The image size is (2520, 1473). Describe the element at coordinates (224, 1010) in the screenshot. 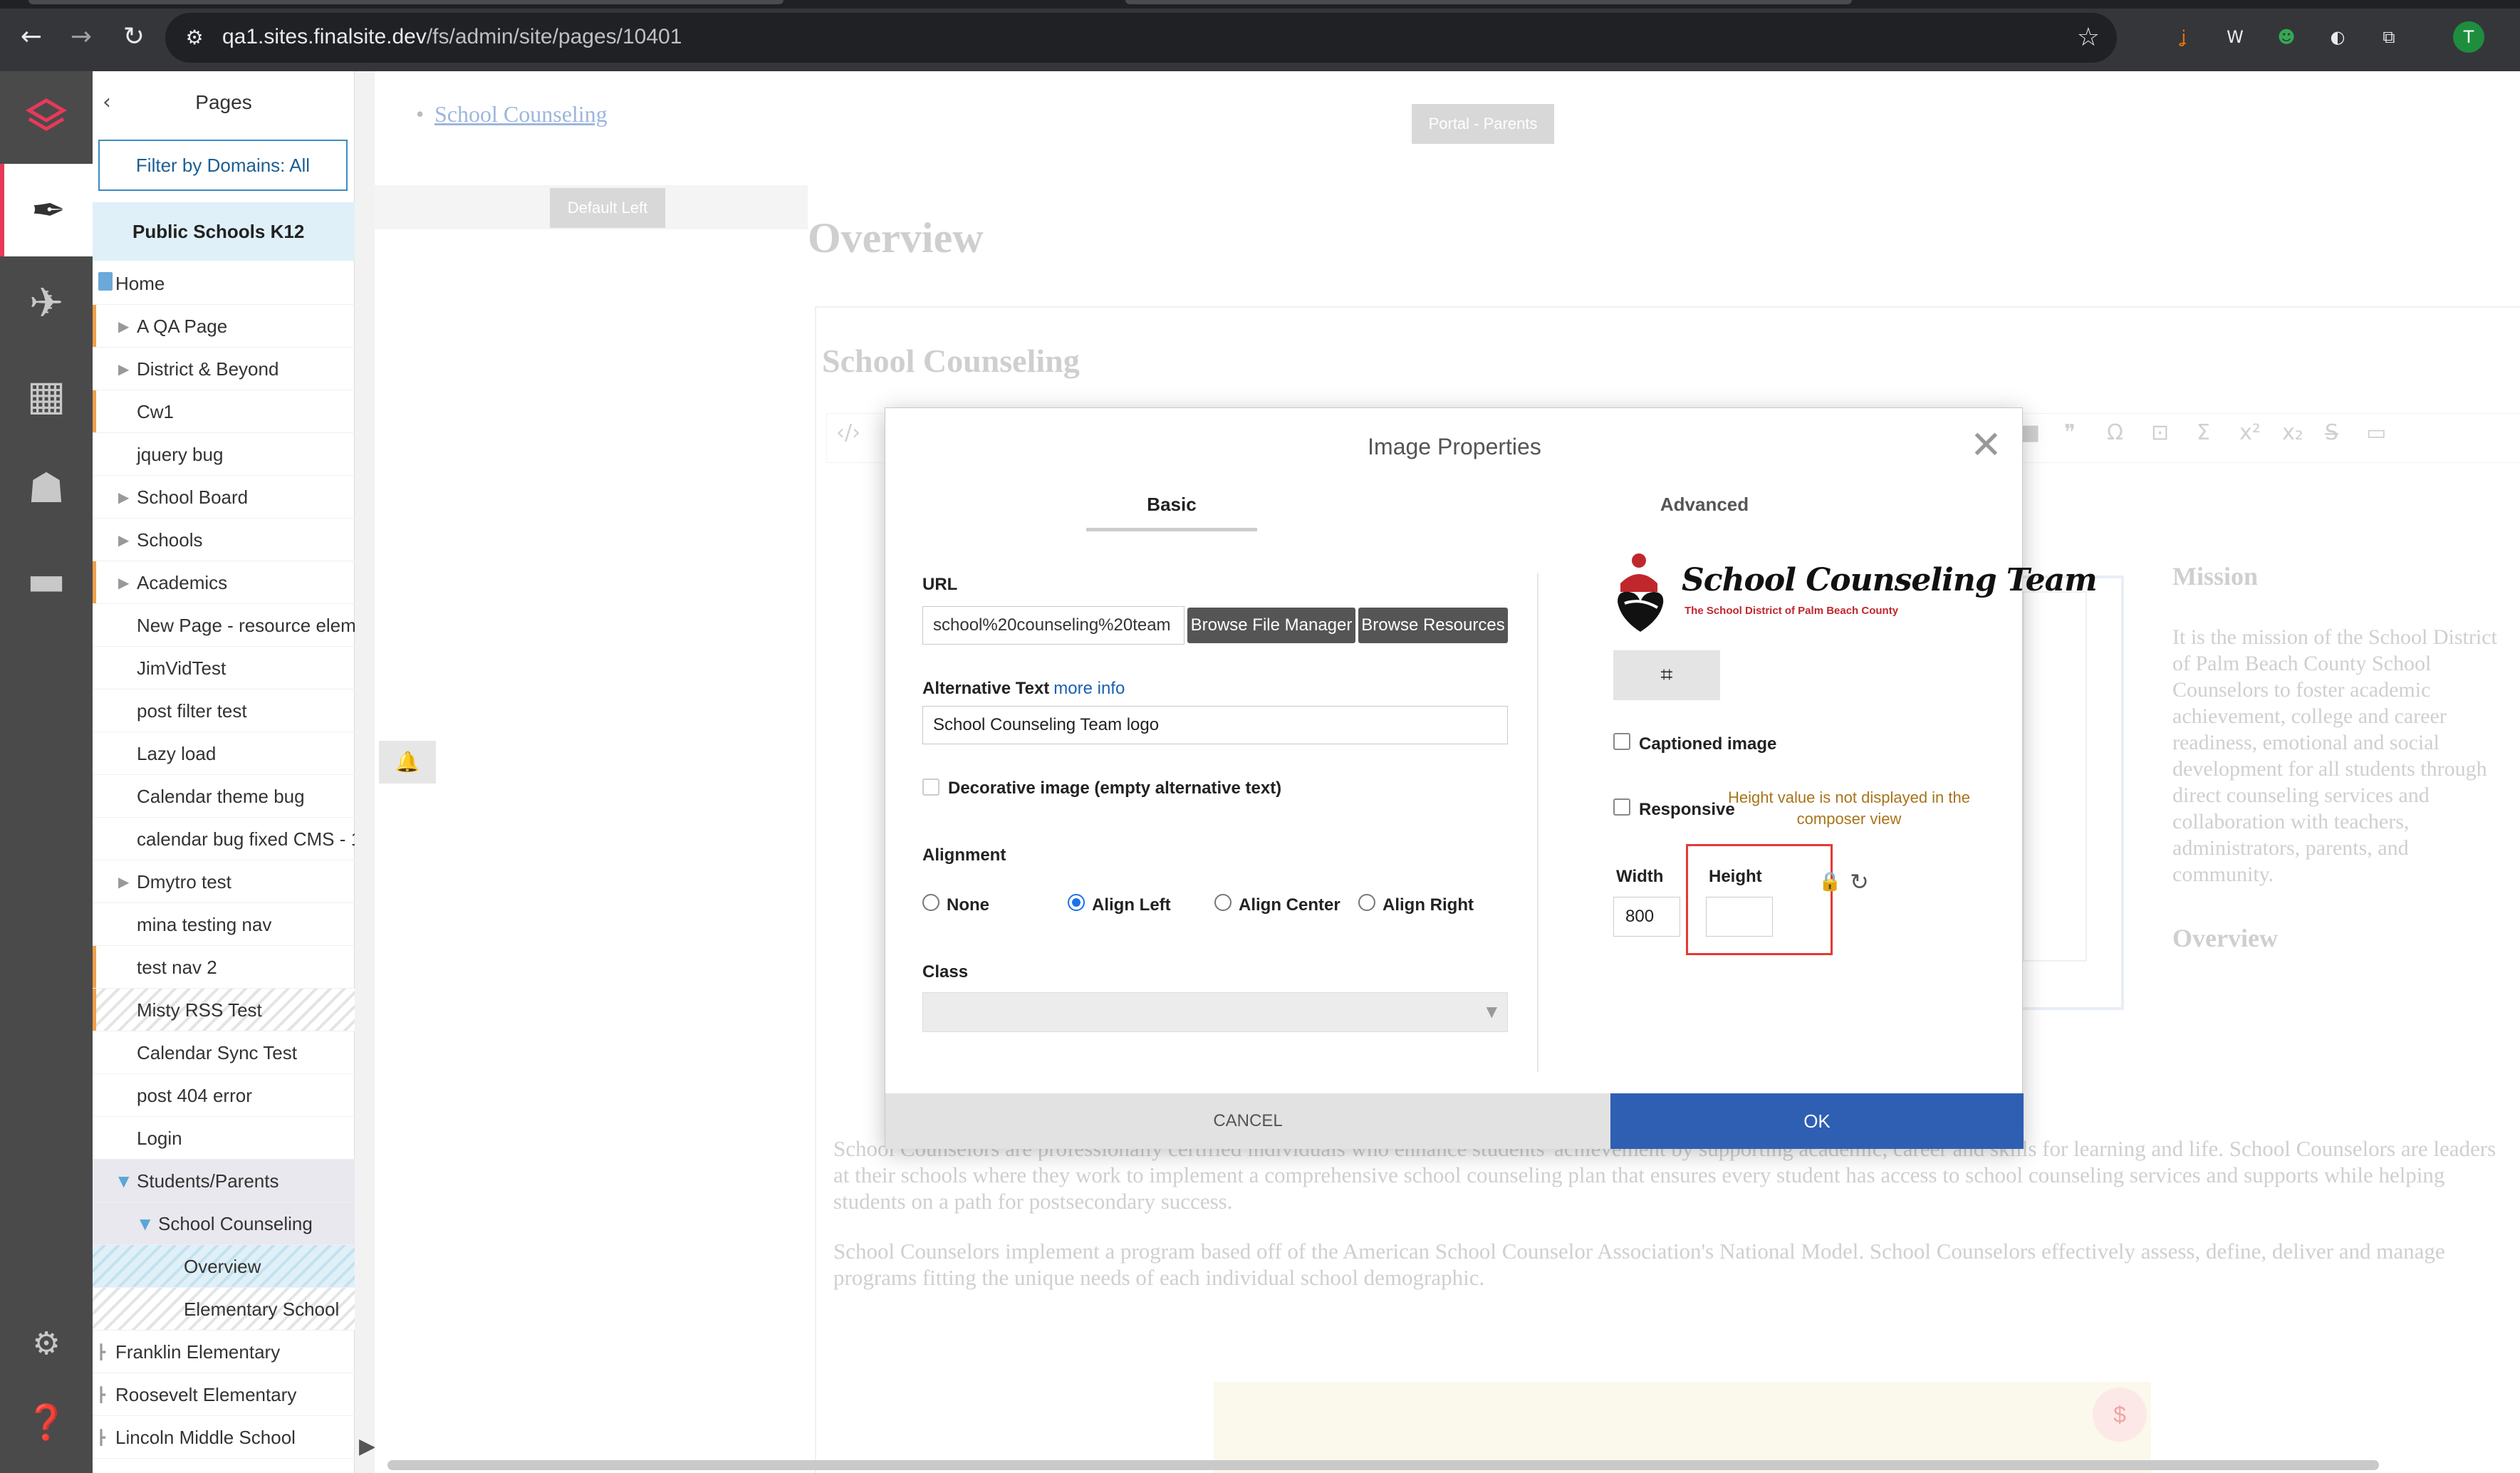

I see `tree-item: Misty RSS Test` at that location.